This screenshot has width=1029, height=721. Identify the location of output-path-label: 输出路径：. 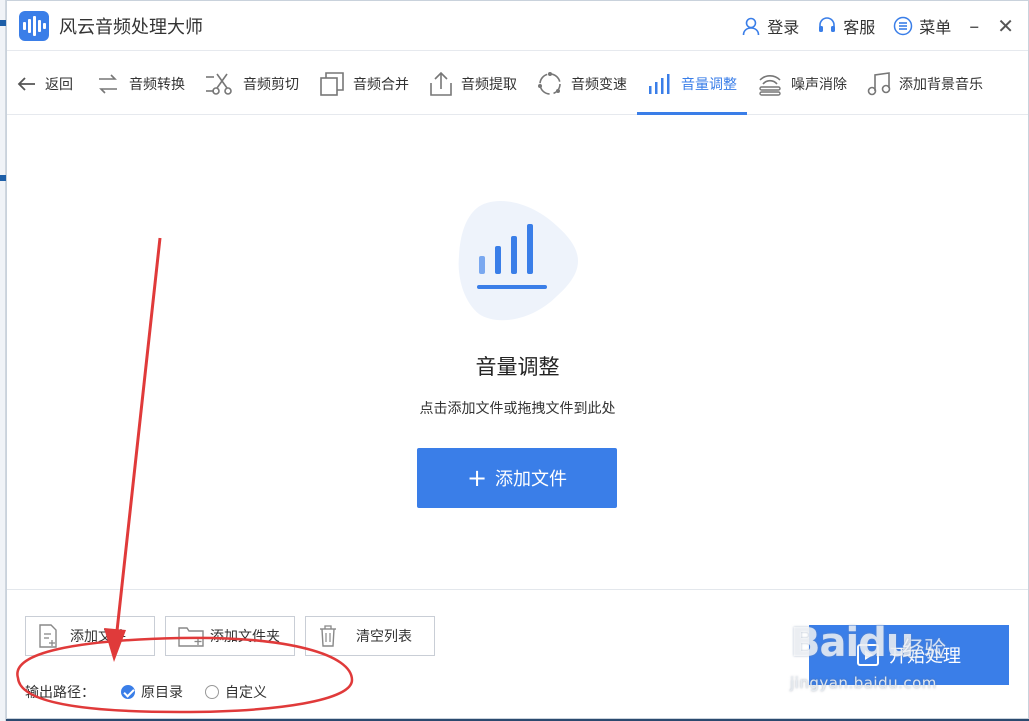
(60, 693).